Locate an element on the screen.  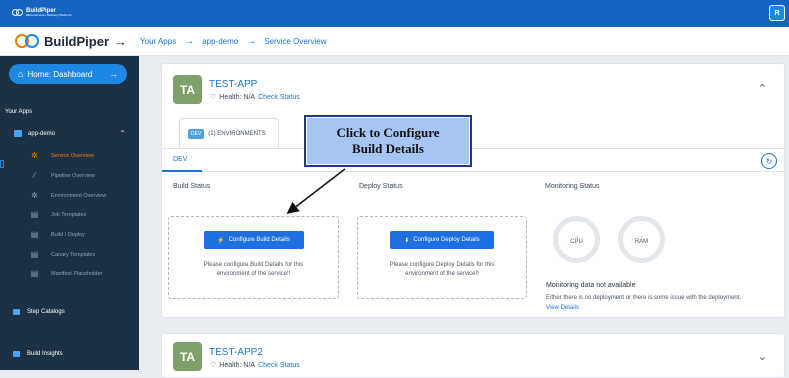
home-dashboard-button: ⌂ Home: Dashboard → is located at coordinates (68, 74).